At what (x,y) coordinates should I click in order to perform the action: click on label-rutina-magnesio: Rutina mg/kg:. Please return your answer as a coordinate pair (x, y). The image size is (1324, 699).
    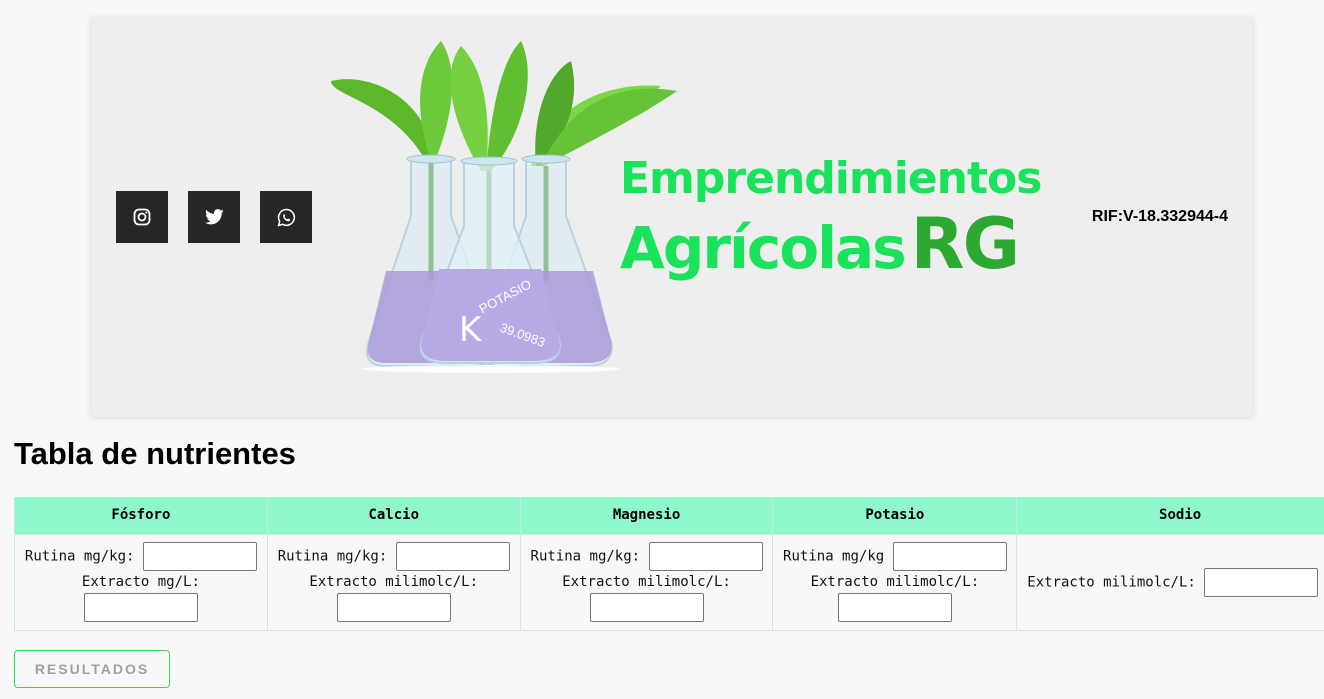
    Looking at the image, I should click on (585, 556).